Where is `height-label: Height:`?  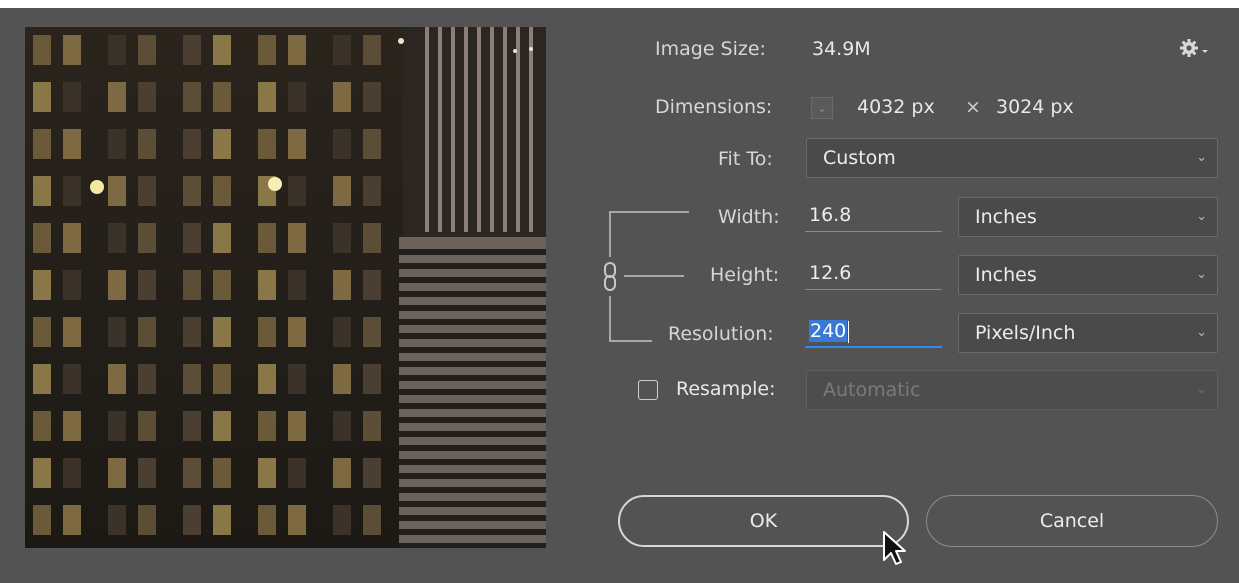
height-label: Height: is located at coordinates (745, 275).